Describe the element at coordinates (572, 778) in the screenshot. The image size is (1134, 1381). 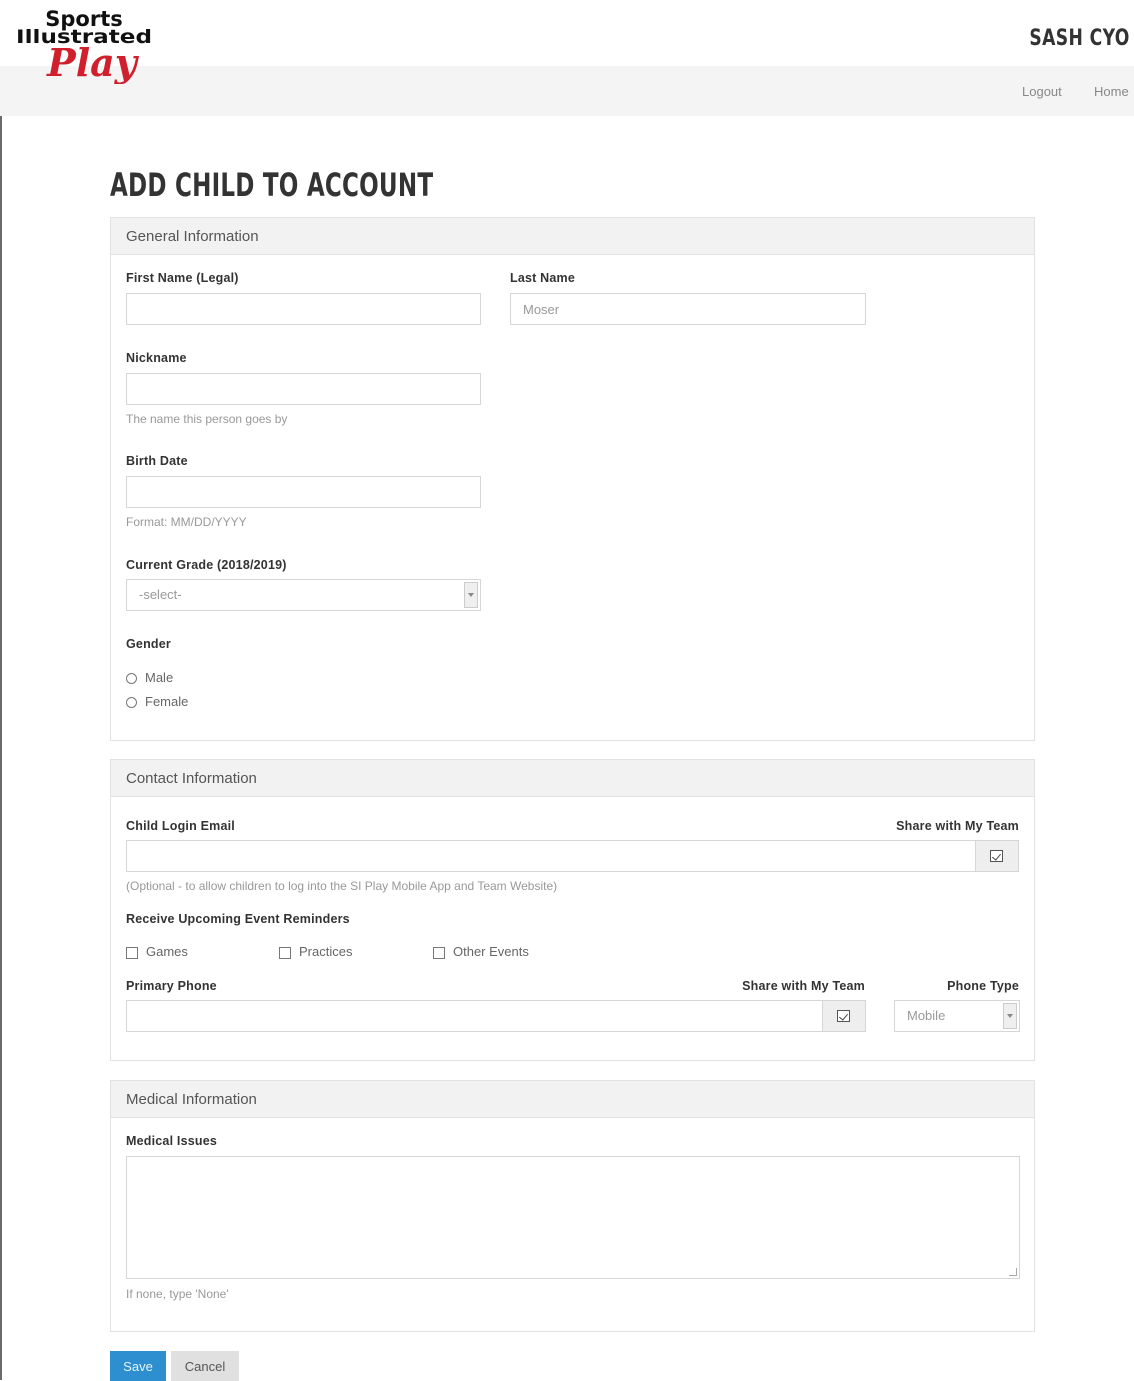
I see `panel-heading-contact: Contact Information` at that location.